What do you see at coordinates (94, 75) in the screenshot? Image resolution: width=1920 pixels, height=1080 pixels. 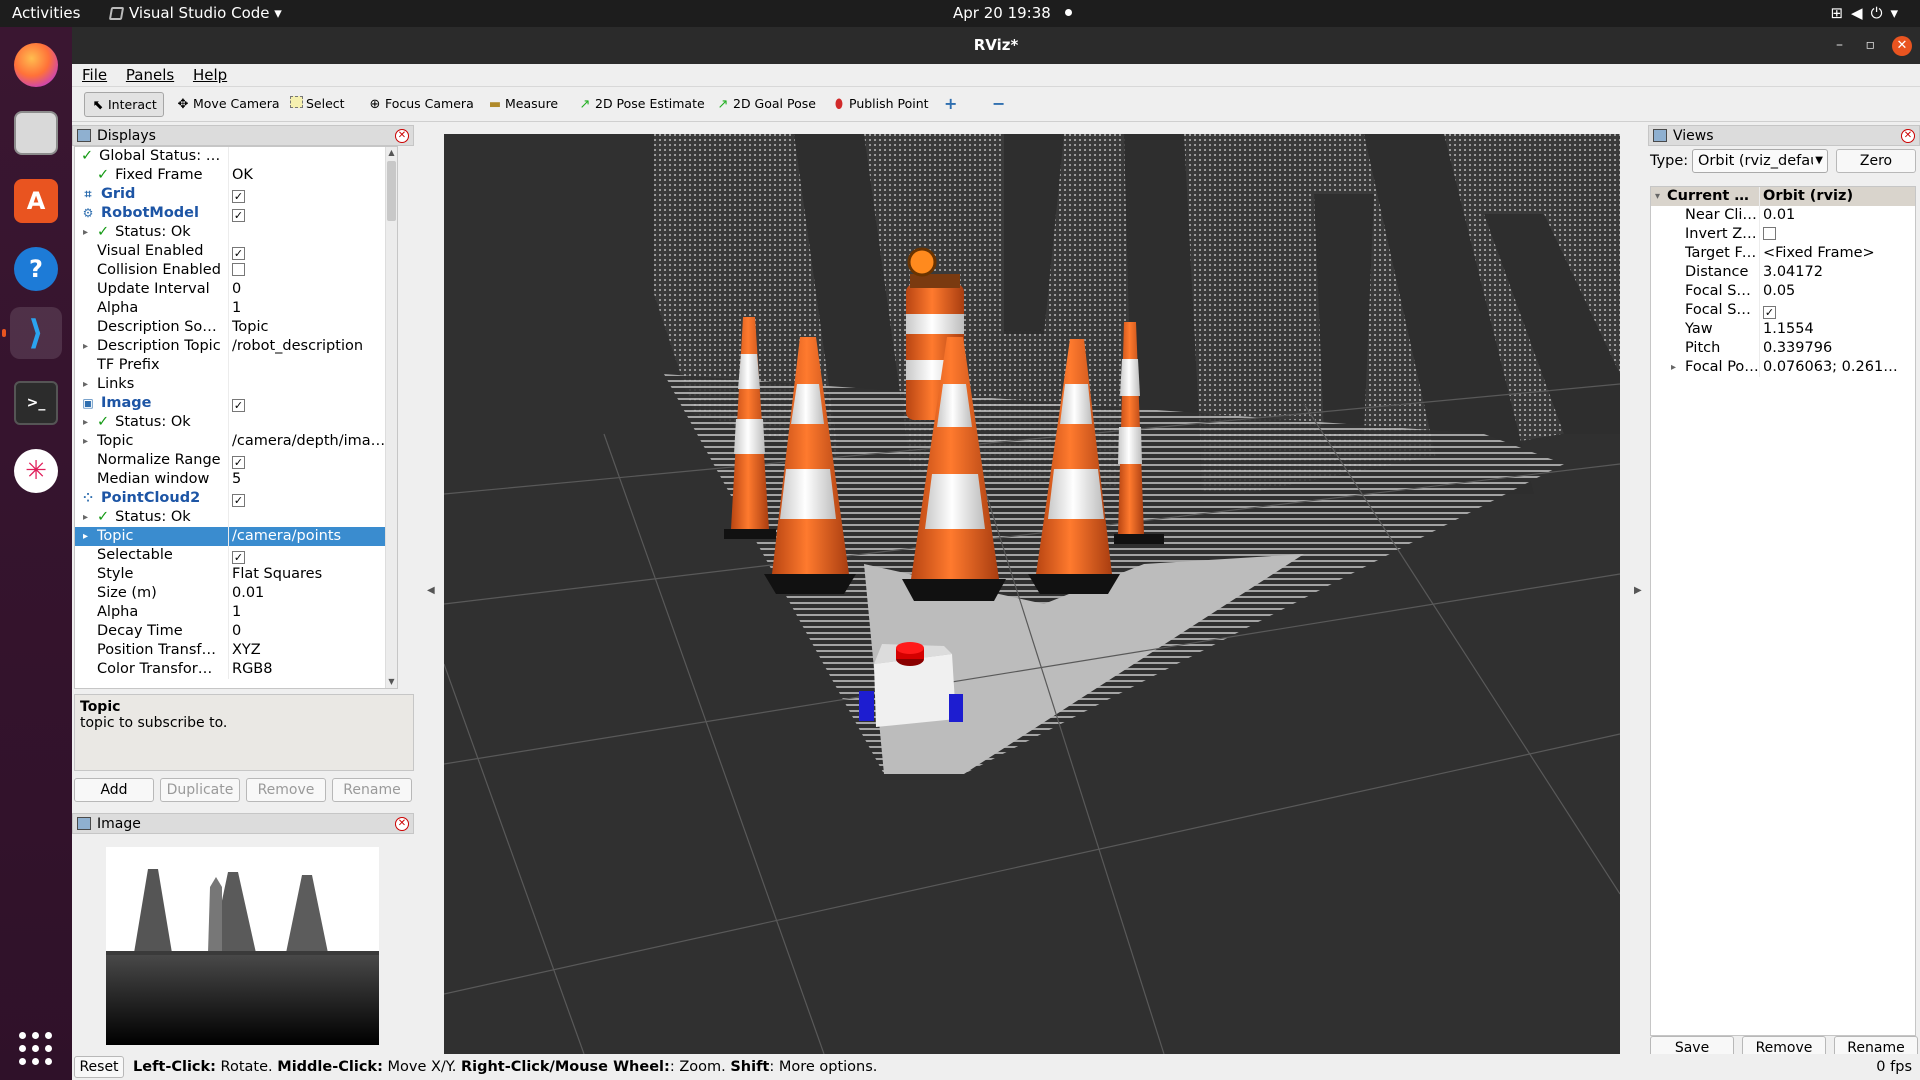 I see `menu-file: File` at bounding box center [94, 75].